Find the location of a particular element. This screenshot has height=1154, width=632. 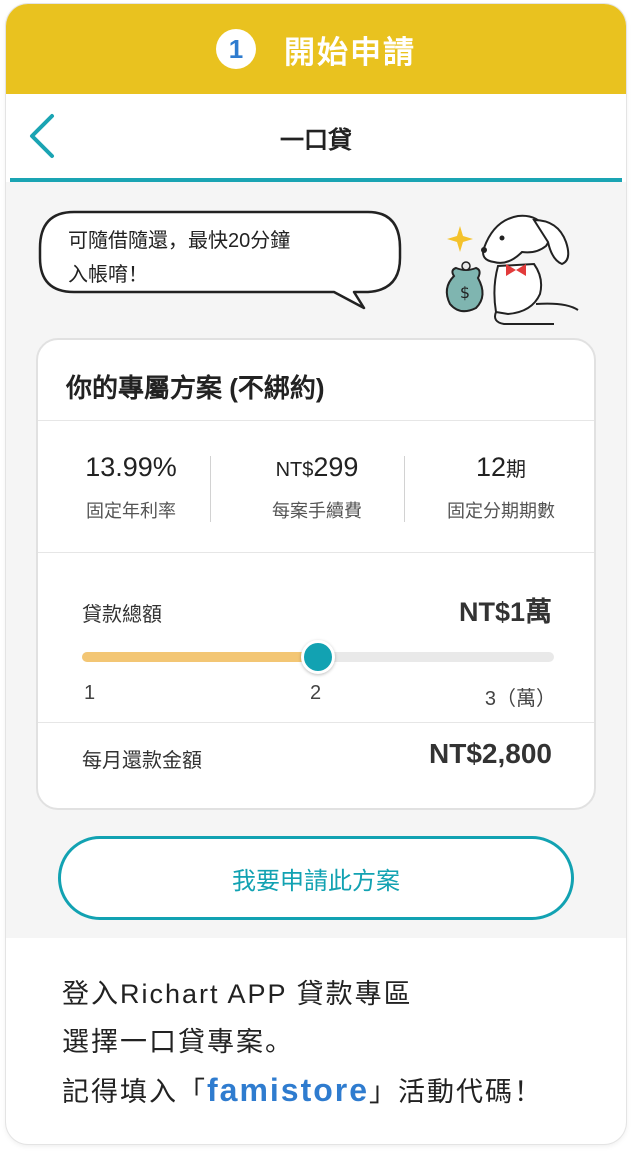

speech-bubble-text: 可隨借隨還，最快20分鐘 入帳唷！ is located at coordinates (218, 258).